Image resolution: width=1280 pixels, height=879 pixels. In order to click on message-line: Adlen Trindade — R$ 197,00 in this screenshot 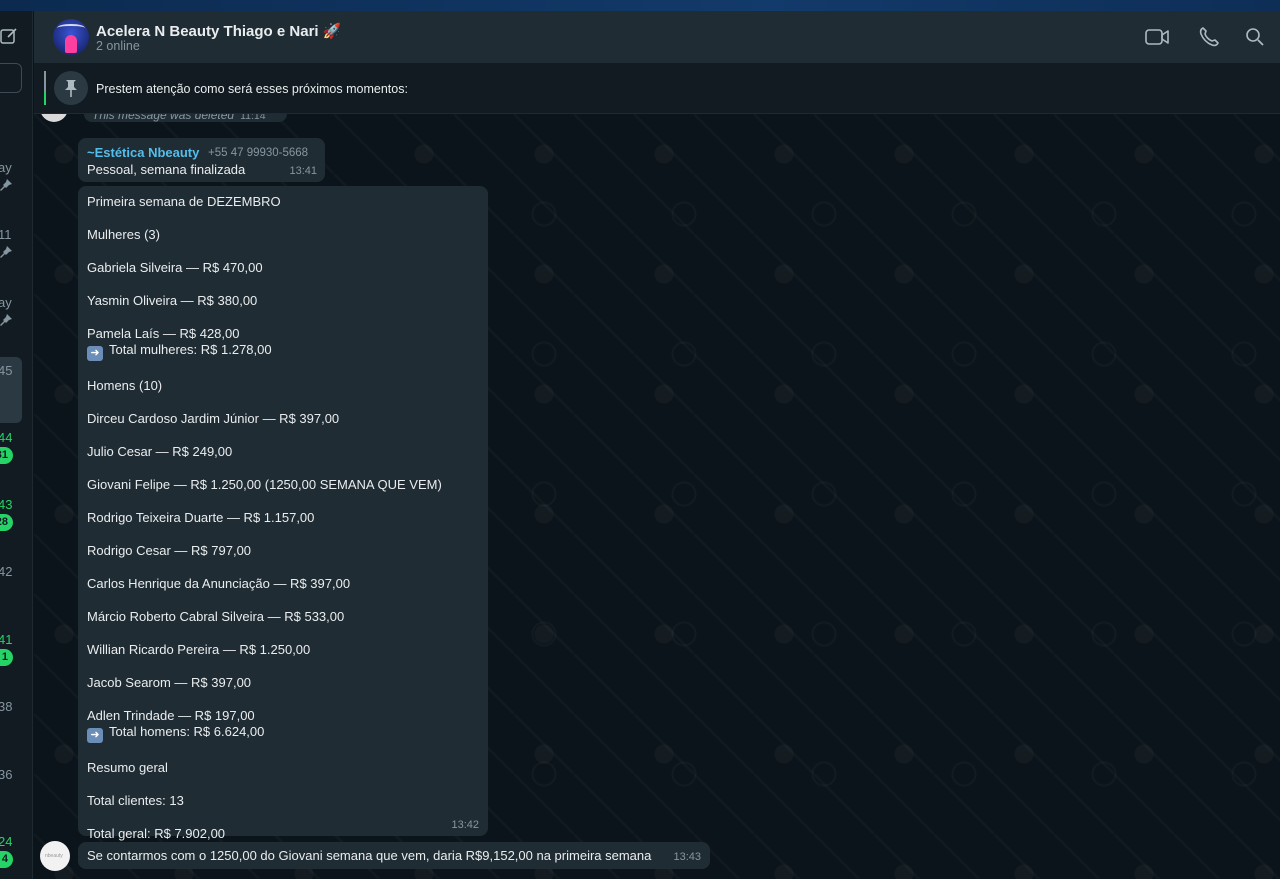, I will do `click(171, 715)`.